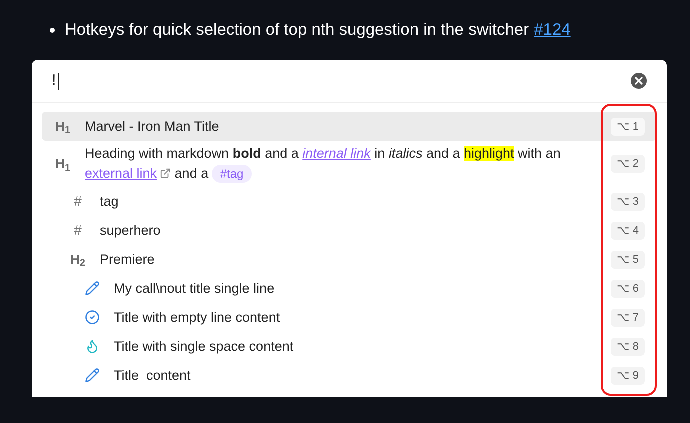 Image resolution: width=690 pixels, height=423 pixels. Describe the element at coordinates (152, 126) in the screenshot. I see `result-title: Marvel - Iron Man Title` at that location.